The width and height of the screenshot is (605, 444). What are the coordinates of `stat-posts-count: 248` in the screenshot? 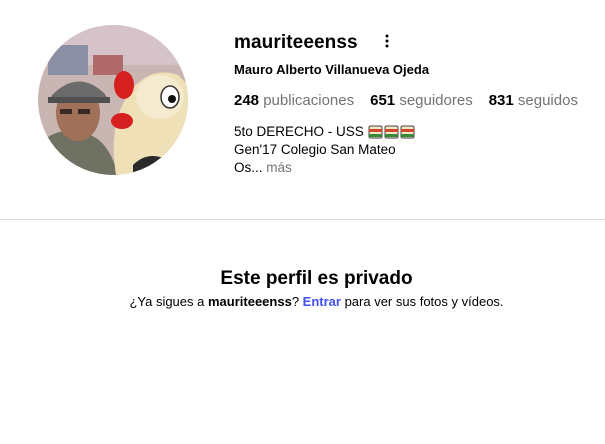 It's located at (247, 100).